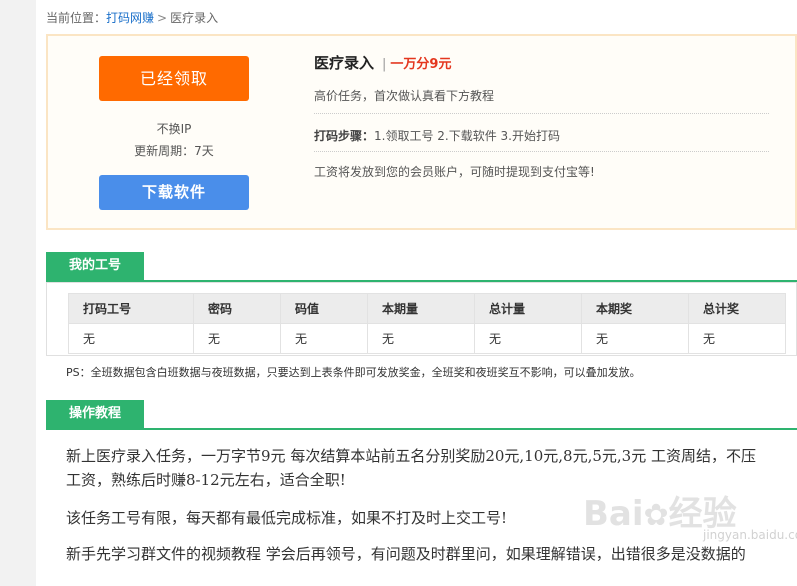 The image size is (797, 586). Describe the element at coordinates (750, 535) in the screenshot. I see `watermark-domain: jingyan.baidu.com` at that location.